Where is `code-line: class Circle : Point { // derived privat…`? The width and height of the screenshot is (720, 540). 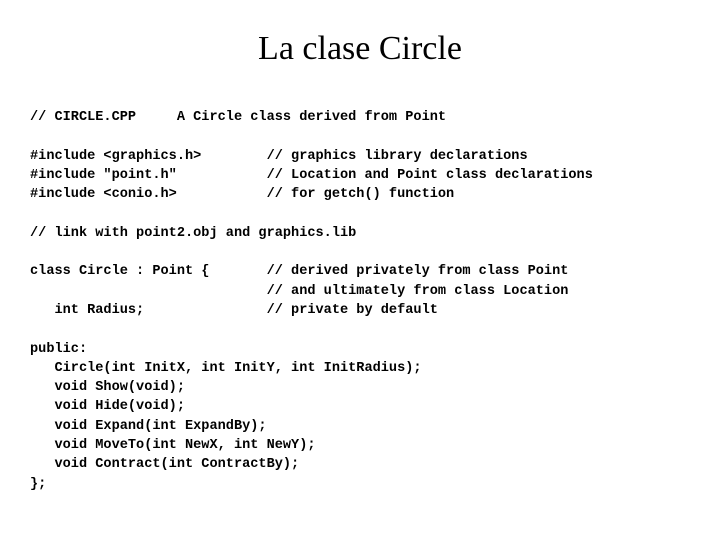
code-line: class Circle : Point { // derived privat… is located at coordinates (299, 272).